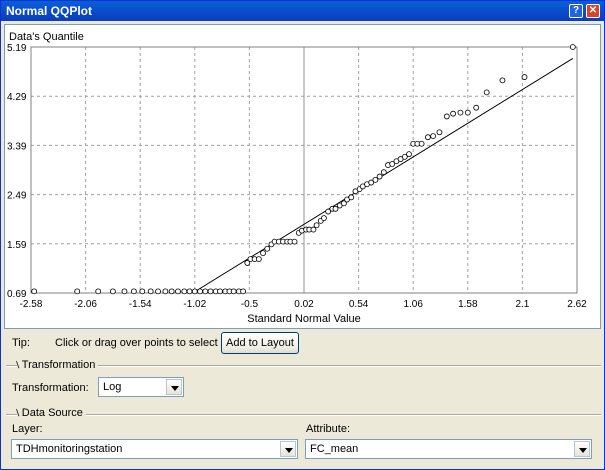 The width and height of the screenshot is (605, 470). I want to click on y-tick-label: 3.39, so click(17, 146).